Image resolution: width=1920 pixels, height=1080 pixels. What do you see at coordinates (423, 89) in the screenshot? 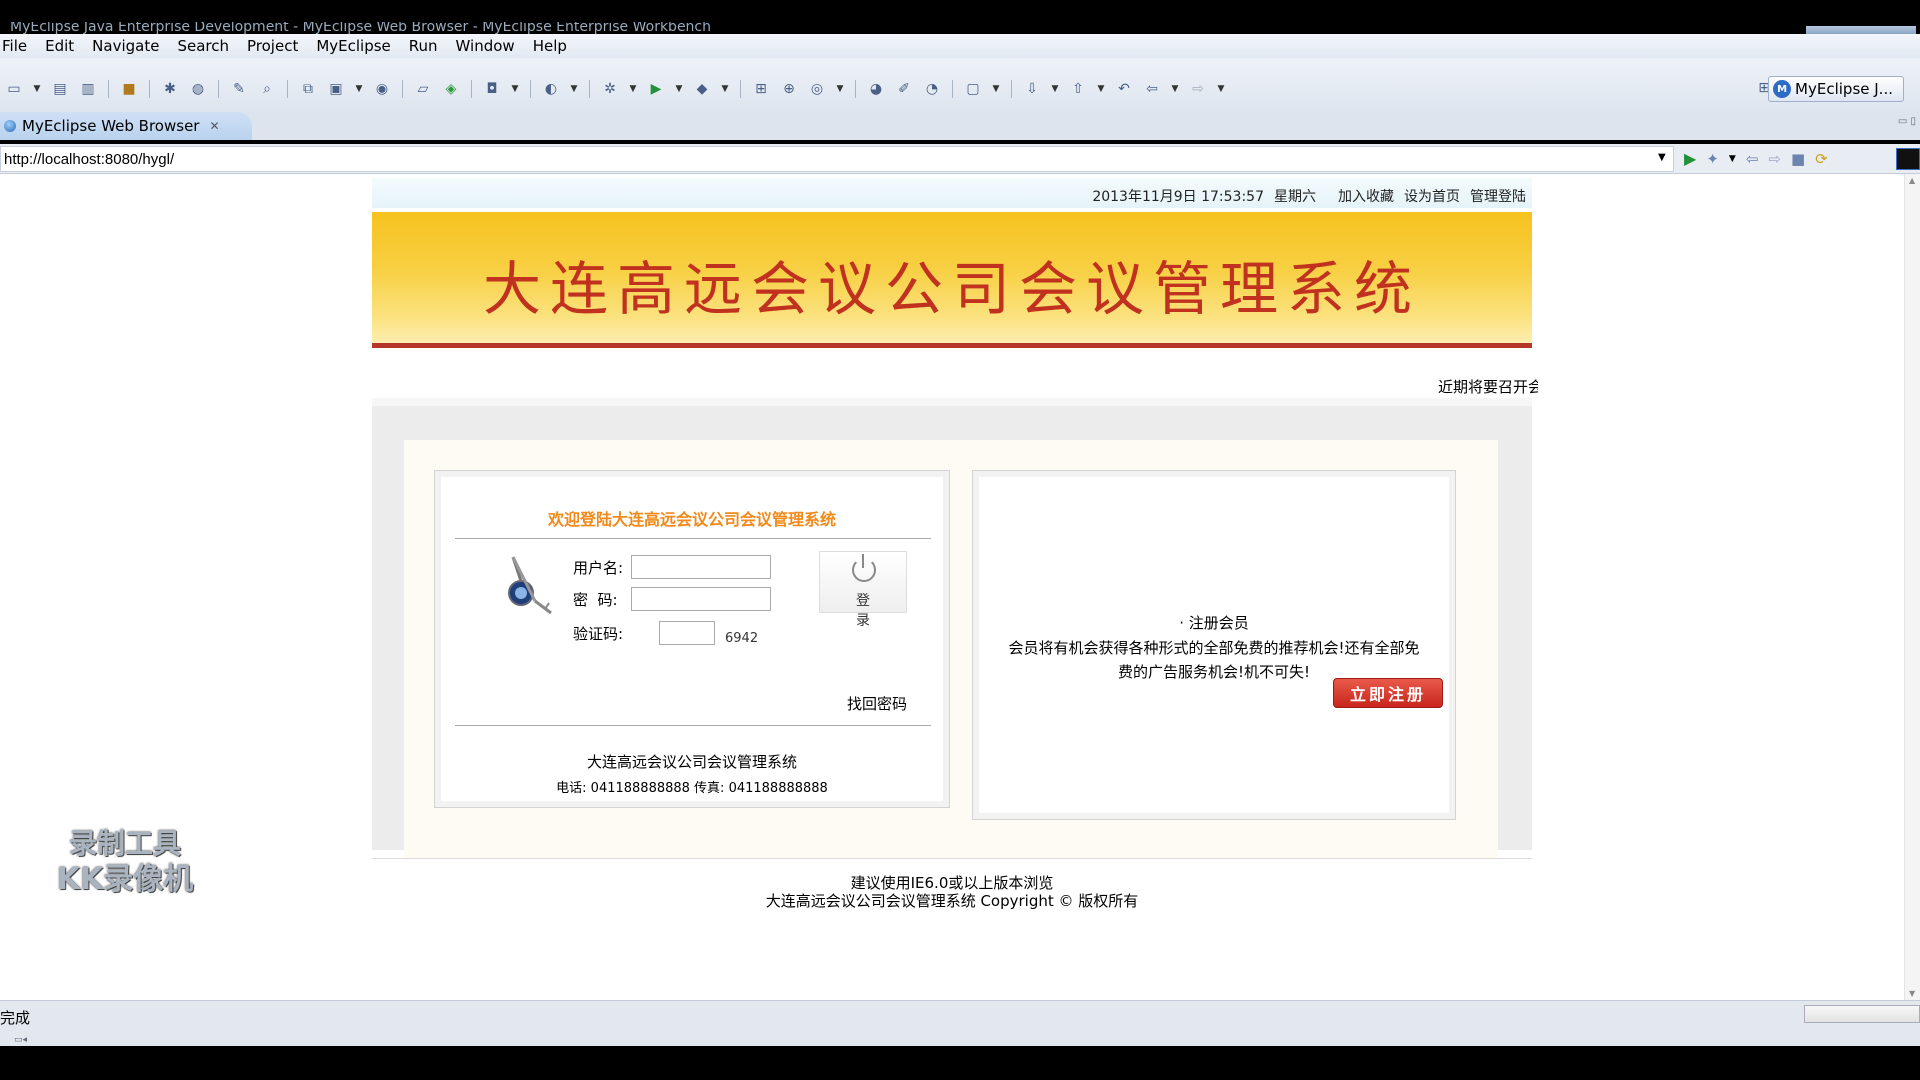
I see `open-folder-icon: ▱` at bounding box center [423, 89].